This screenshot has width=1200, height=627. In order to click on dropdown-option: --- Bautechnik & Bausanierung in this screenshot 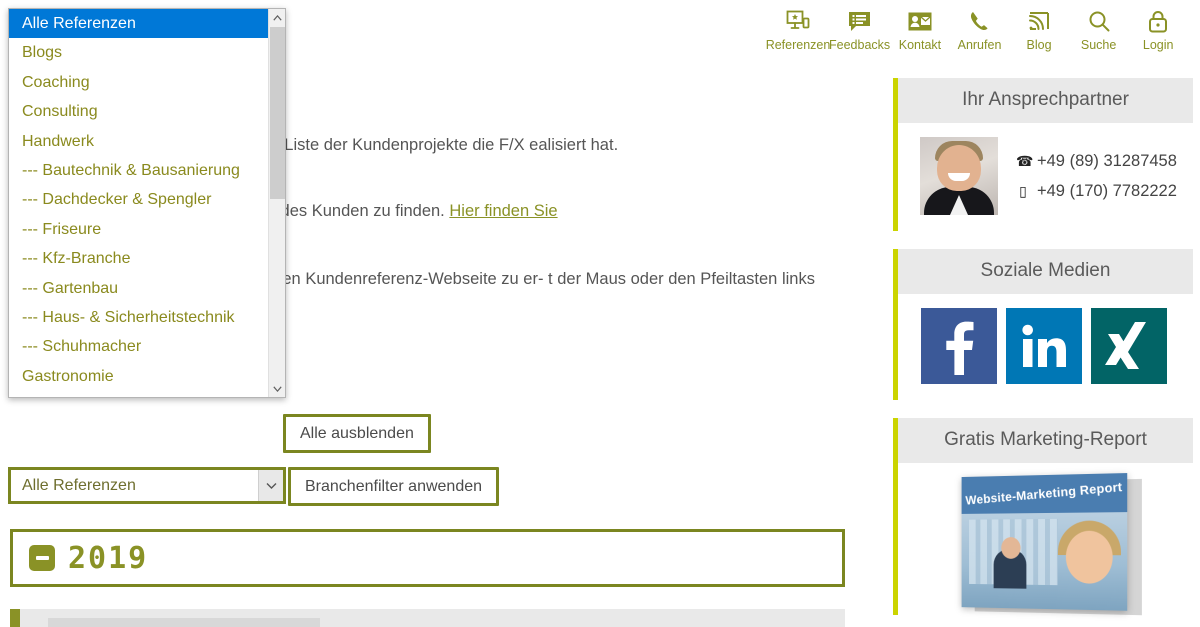, I will do `click(138, 170)`.